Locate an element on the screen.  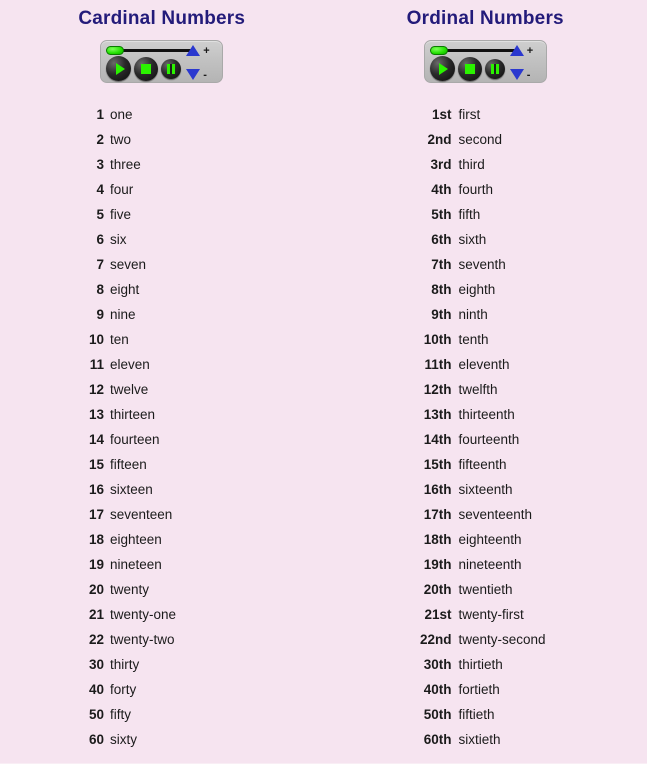
list-item: 18 eighteen is located at coordinates (162, 539).